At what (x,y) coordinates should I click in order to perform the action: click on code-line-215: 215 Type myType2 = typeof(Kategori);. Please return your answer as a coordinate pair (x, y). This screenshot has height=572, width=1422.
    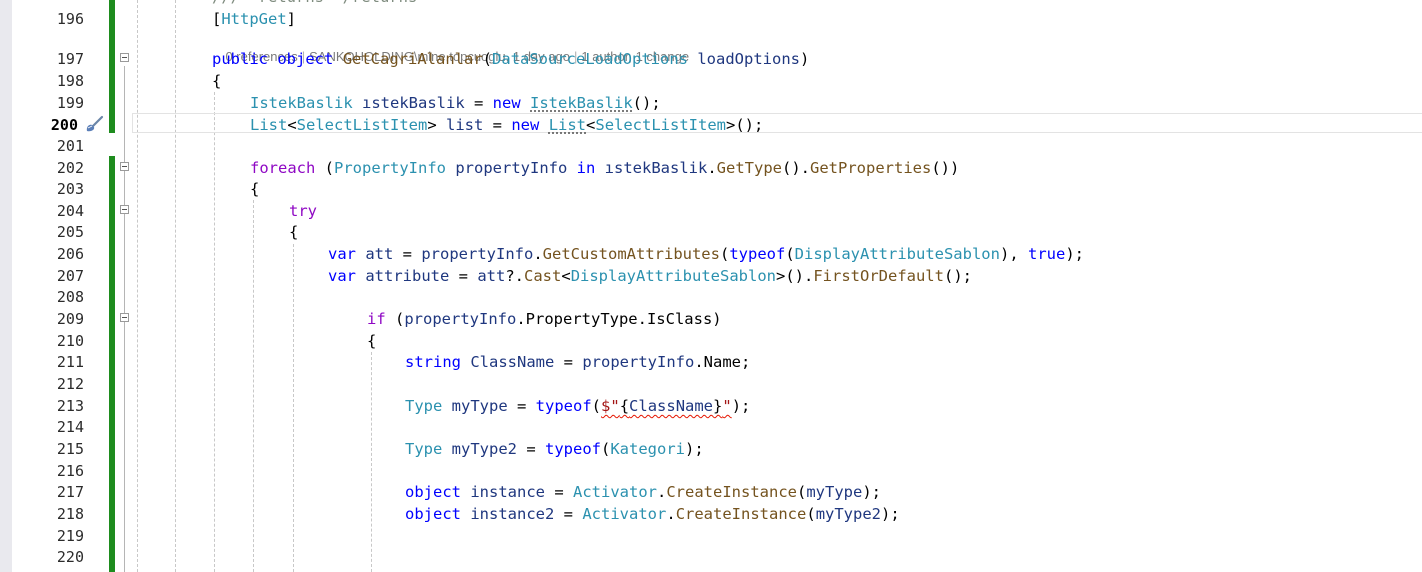
    Looking at the image, I should click on (711, 449).